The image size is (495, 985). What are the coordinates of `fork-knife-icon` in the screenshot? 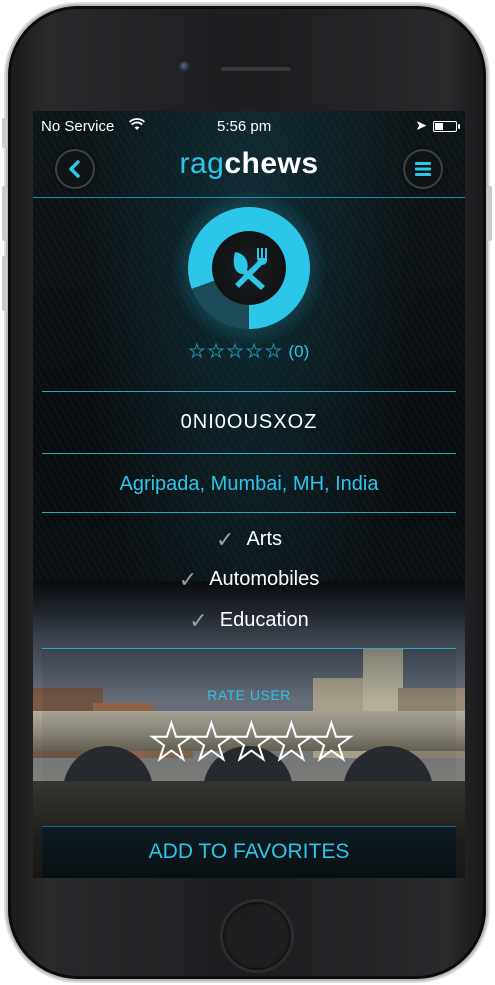 It's located at (250, 269).